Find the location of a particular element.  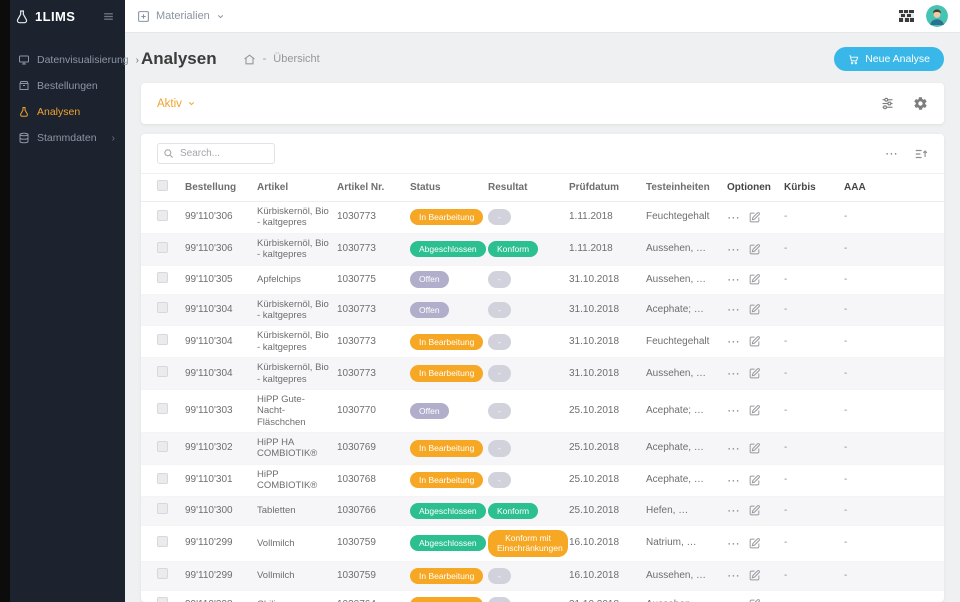

column-header-kuerbis: Kürbis is located at coordinates (814, 188).